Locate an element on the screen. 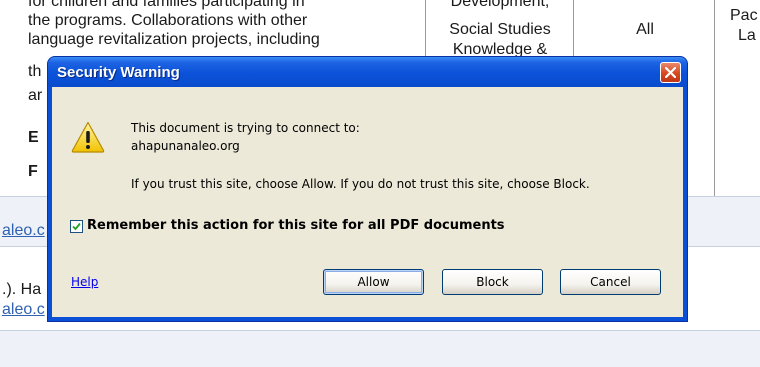 The height and width of the screenshot is (367, 760). allow-button: Allow is located at coordinates (373, 282).